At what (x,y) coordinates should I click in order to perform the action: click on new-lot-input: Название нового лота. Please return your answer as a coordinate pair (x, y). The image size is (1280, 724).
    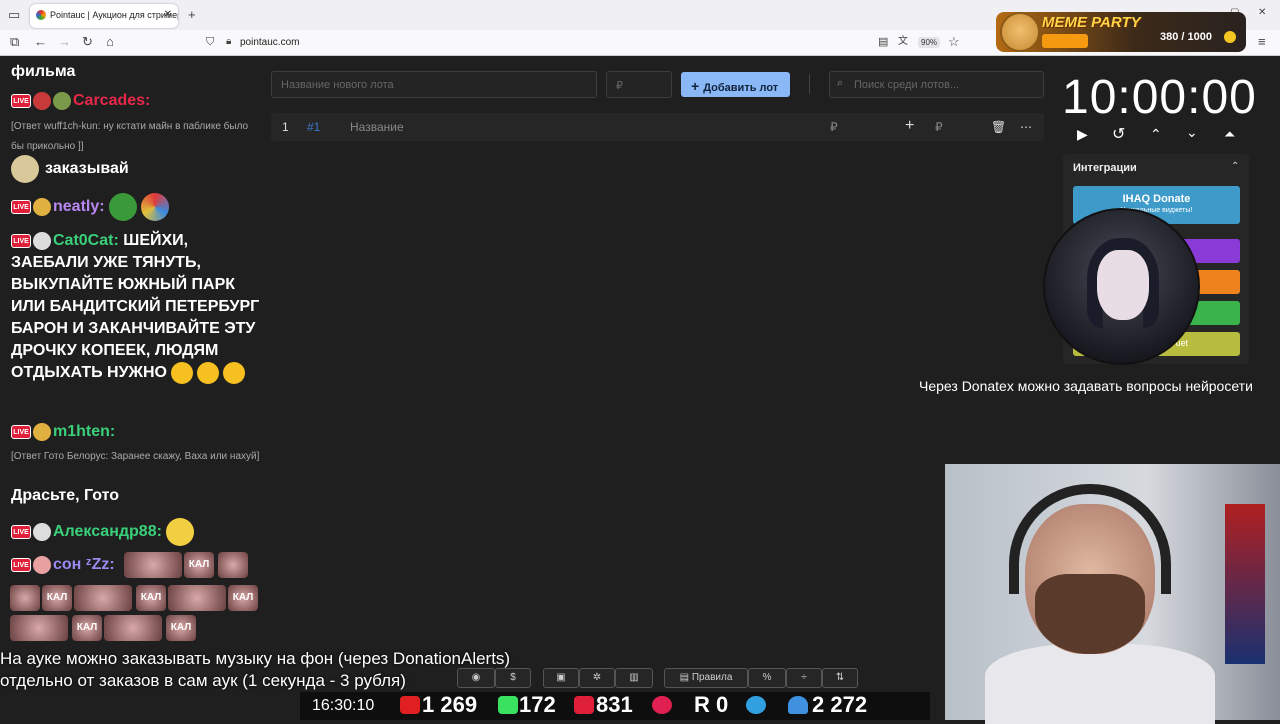
    Looking at the image, I should click on (434, 84).